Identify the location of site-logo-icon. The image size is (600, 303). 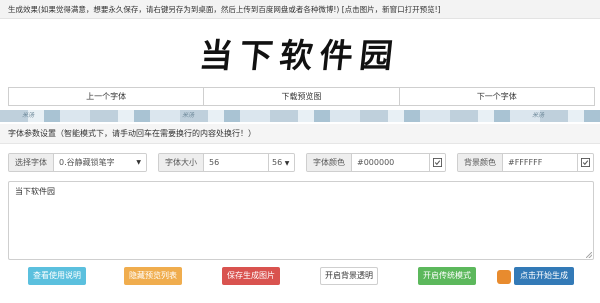
(504, 277).